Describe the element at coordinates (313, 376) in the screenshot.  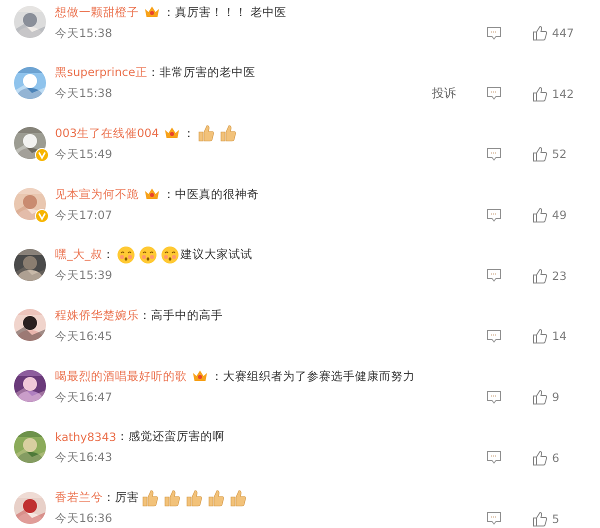
I see `comment-text: ：大赛组织者为了参赛选手健康而努力` at that location.